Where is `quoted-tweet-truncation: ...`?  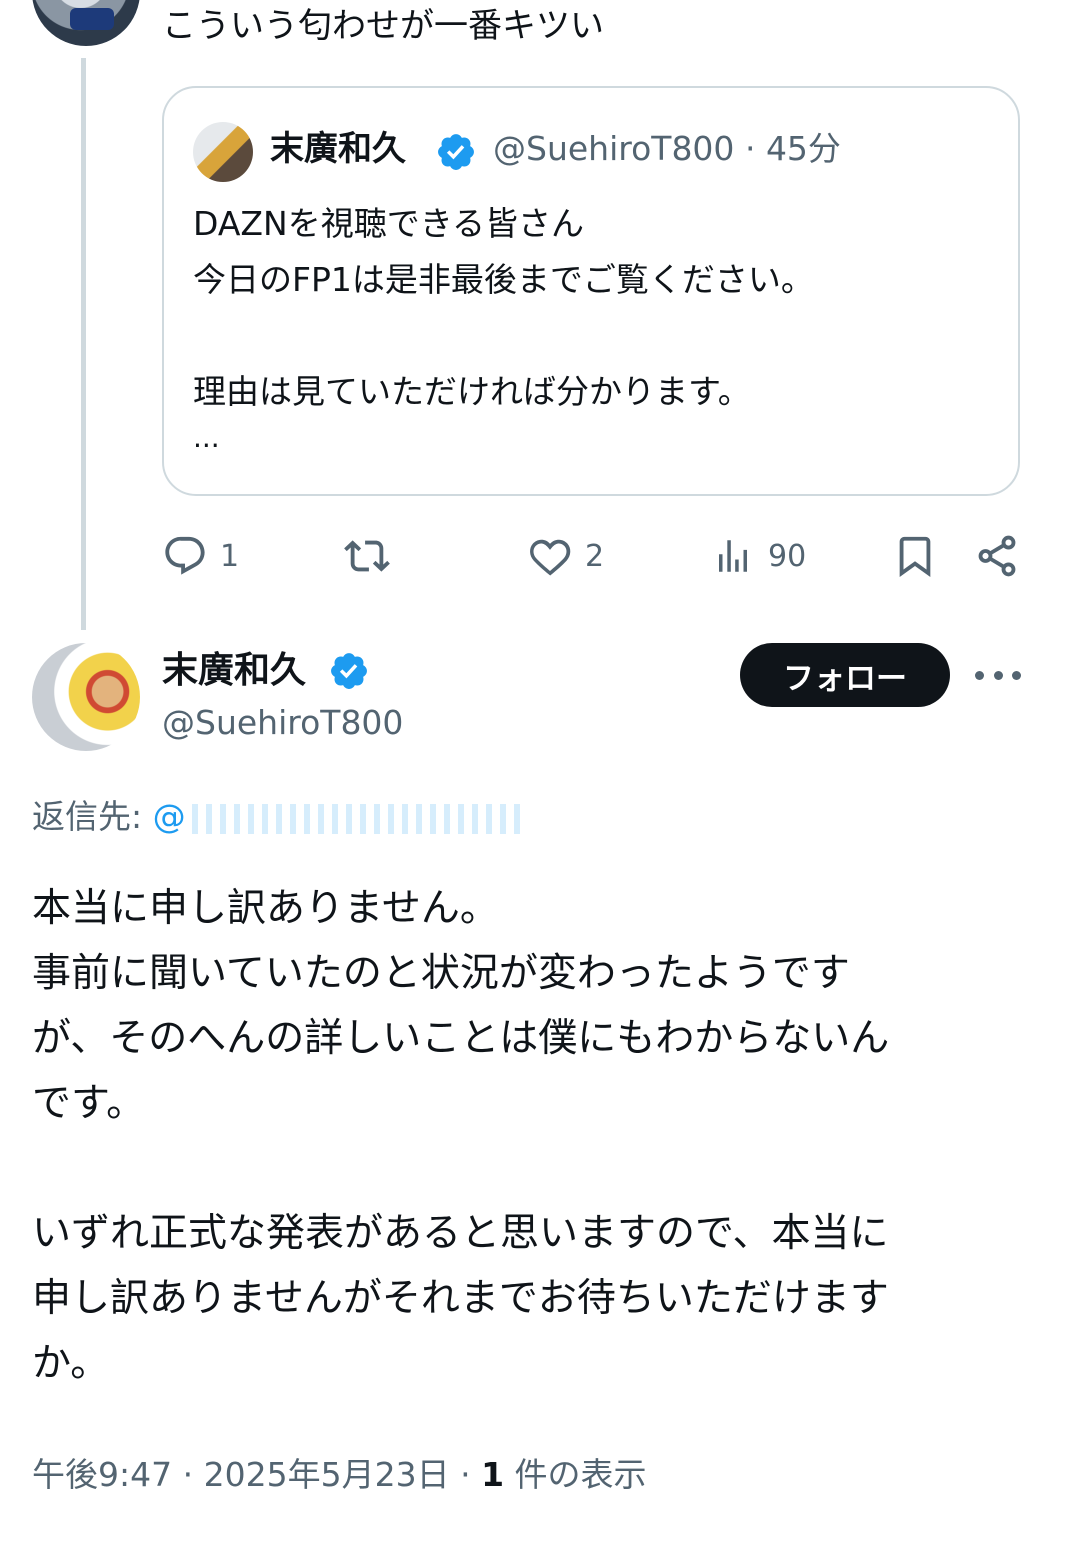 quoted-tweet-truncation: ... is located at coordinates (206, 437).